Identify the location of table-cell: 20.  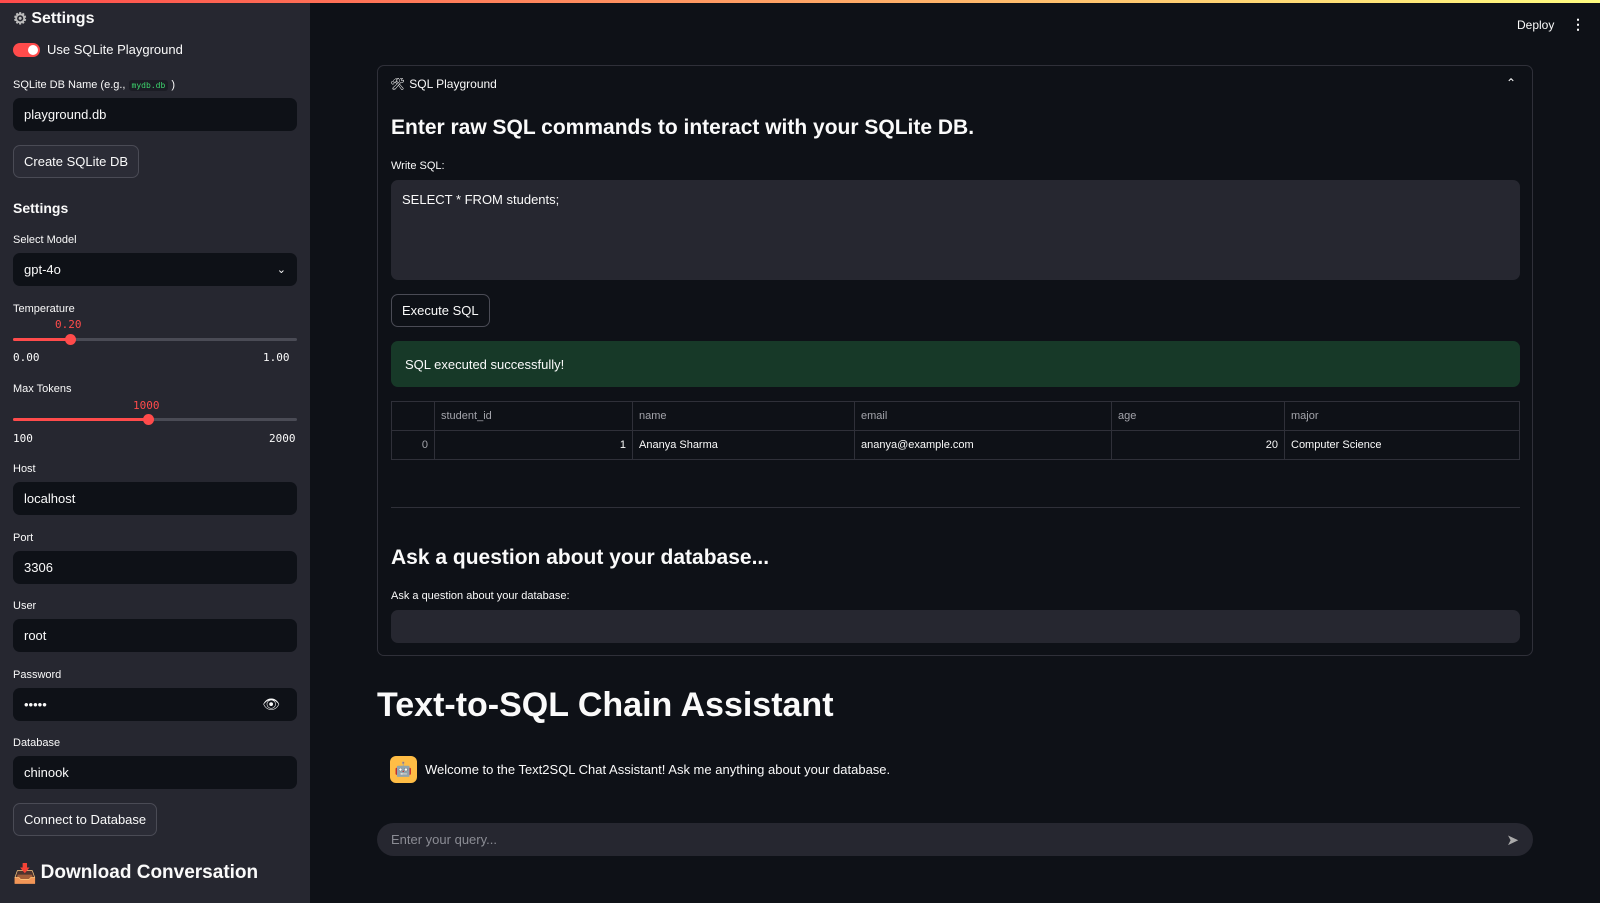
(1198, 445).